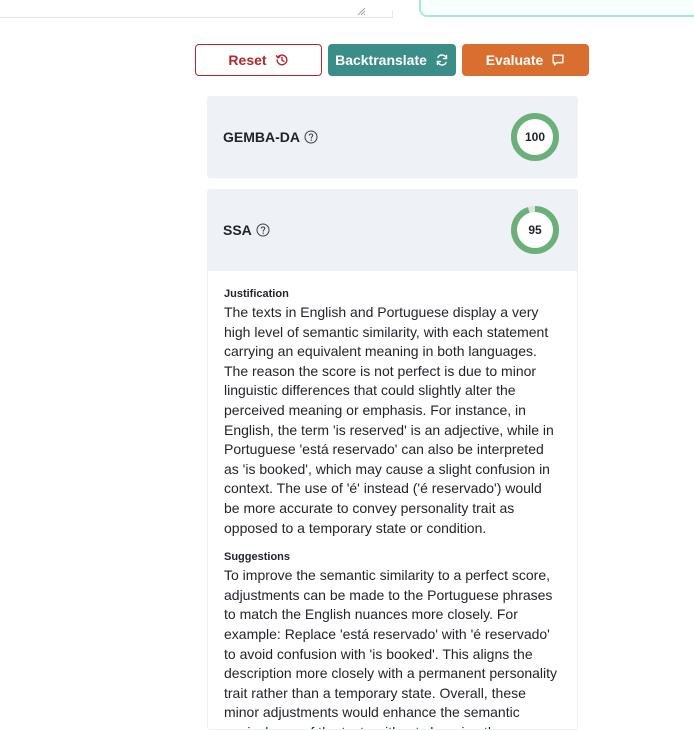 The height and width of the screenshot is (730, 694). Describe the element at coordinates (392, 230) in the screenshot. I see `ssa-header: SSA 95` at that location.